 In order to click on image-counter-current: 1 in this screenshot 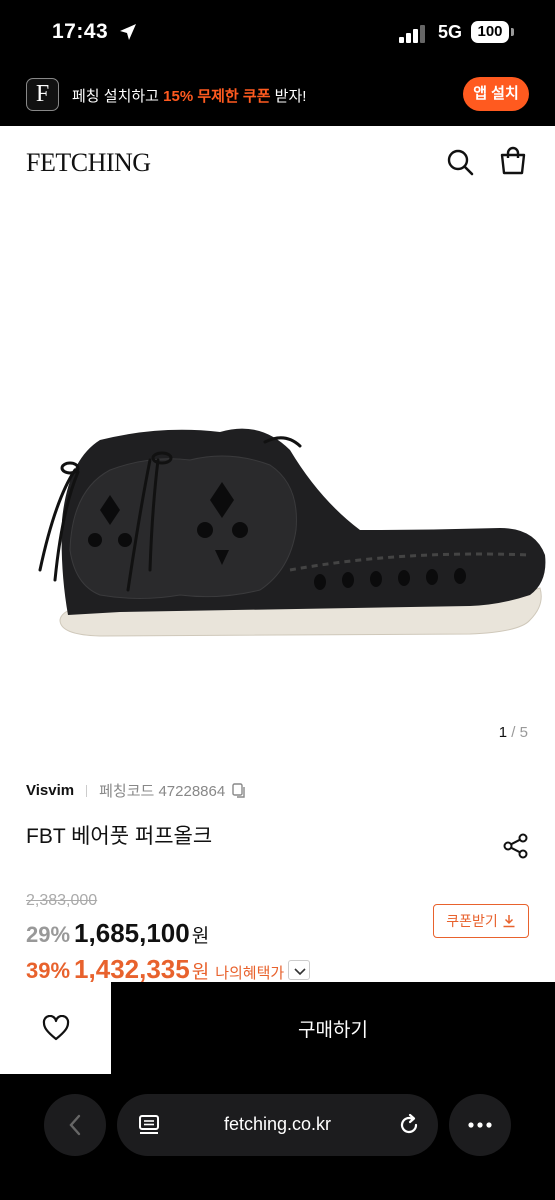, I will do `click(503, 732)`.